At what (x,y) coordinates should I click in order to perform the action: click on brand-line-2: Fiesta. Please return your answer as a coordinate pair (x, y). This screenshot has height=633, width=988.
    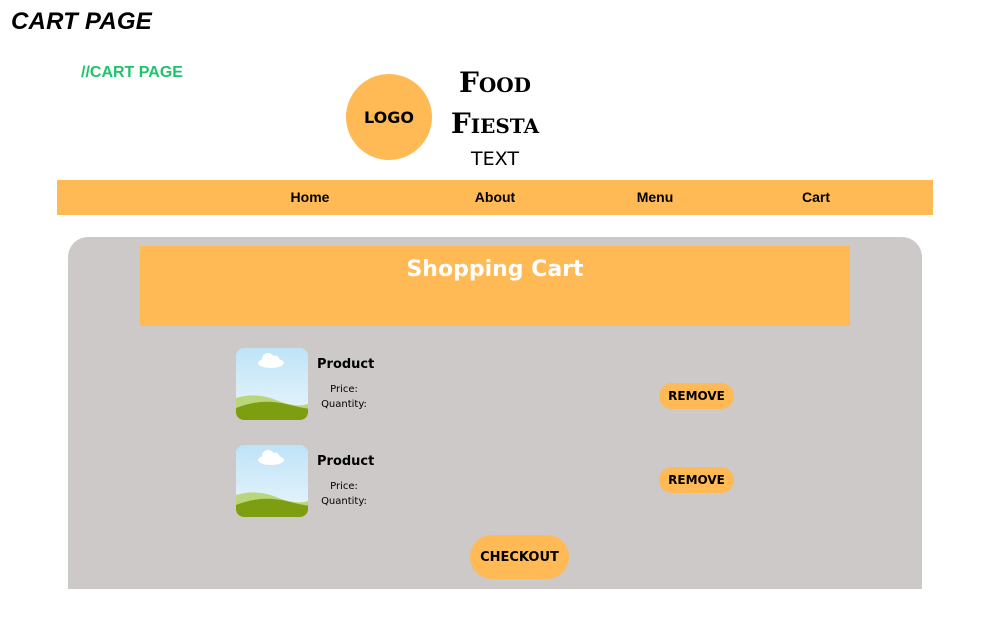
    Looking at the image, I should click on (495, 123).